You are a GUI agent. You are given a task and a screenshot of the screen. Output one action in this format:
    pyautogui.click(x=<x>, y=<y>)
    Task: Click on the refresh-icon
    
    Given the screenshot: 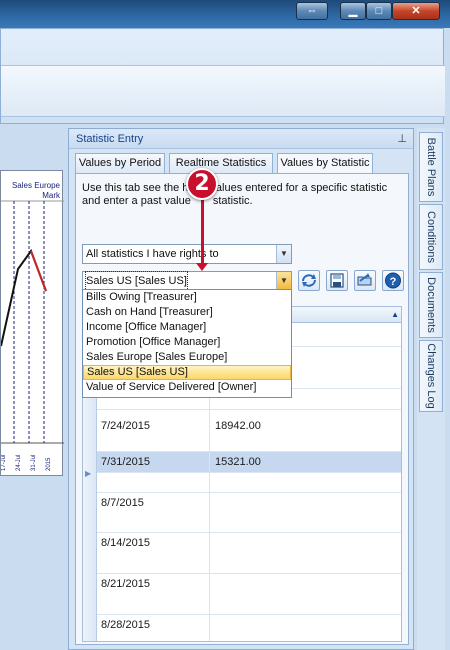 What is the action you would take?
    pyautogui.click(x=309, y=280)
    